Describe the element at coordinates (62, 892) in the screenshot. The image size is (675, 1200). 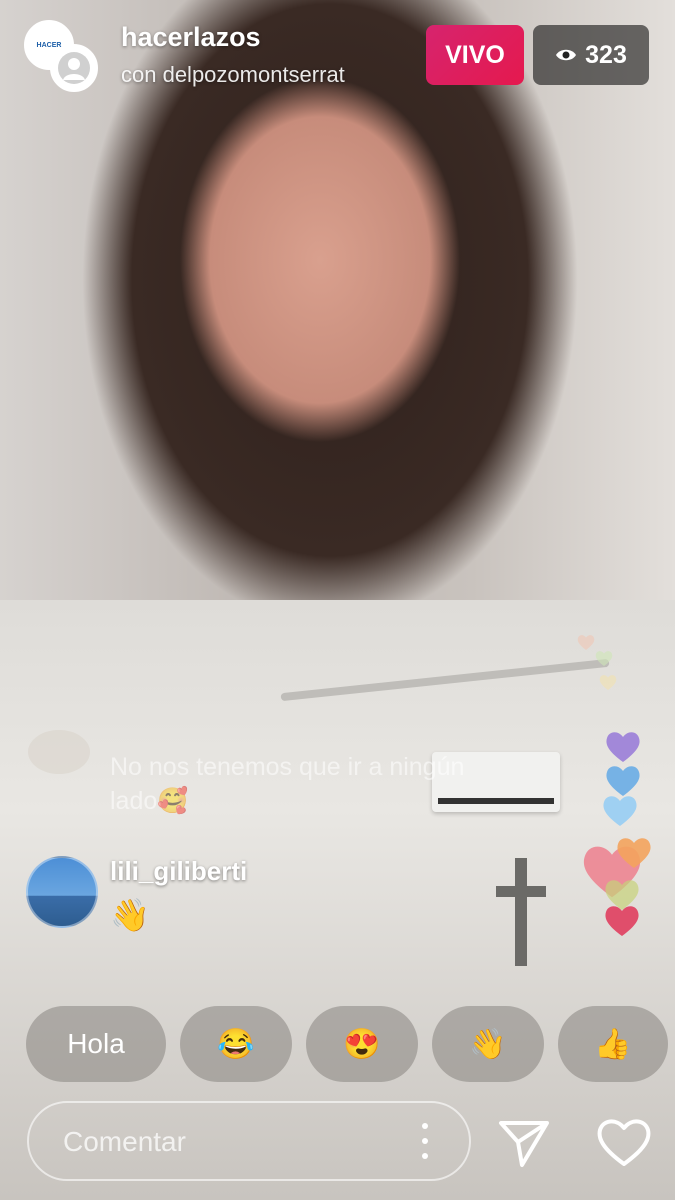
I see `comment-avatar` at that location.